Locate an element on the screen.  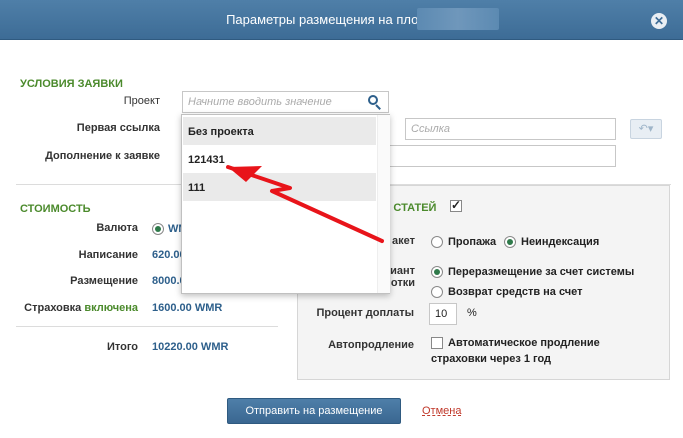
link-placeholder: Ссылка is located at coordinates (431, 129).